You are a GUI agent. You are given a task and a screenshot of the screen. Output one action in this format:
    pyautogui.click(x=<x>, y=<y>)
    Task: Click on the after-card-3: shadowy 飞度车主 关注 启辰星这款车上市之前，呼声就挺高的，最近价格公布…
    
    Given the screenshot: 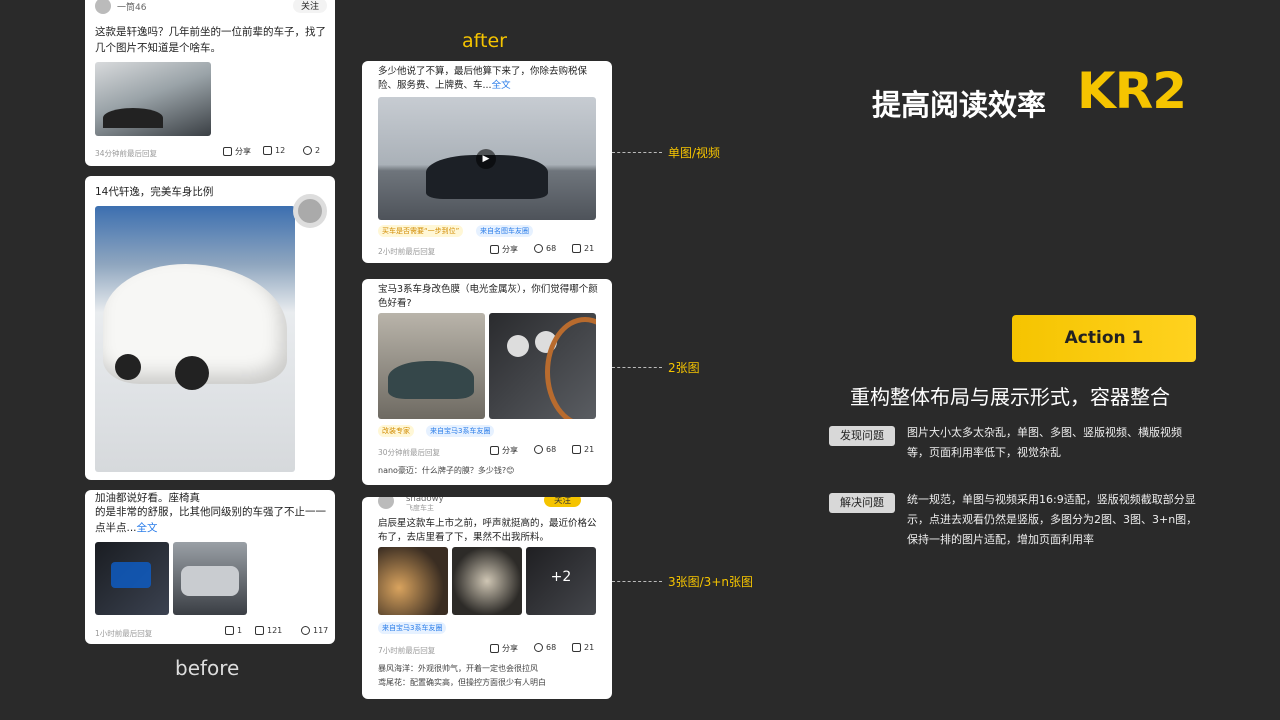 What is the action you would take?
    pyautogui.click(x=487, y=598)
    